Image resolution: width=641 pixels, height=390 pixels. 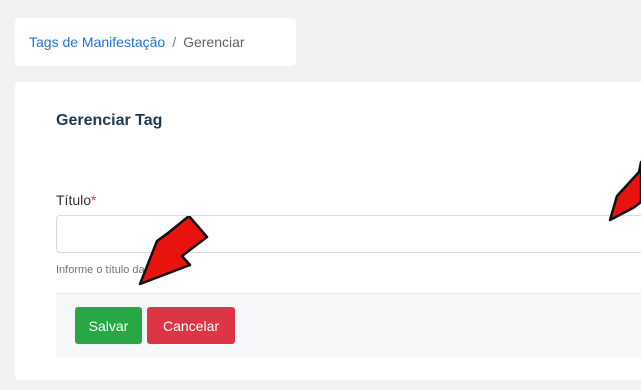 I want to click on title-label-text: Título, so click(x=74, y=200).